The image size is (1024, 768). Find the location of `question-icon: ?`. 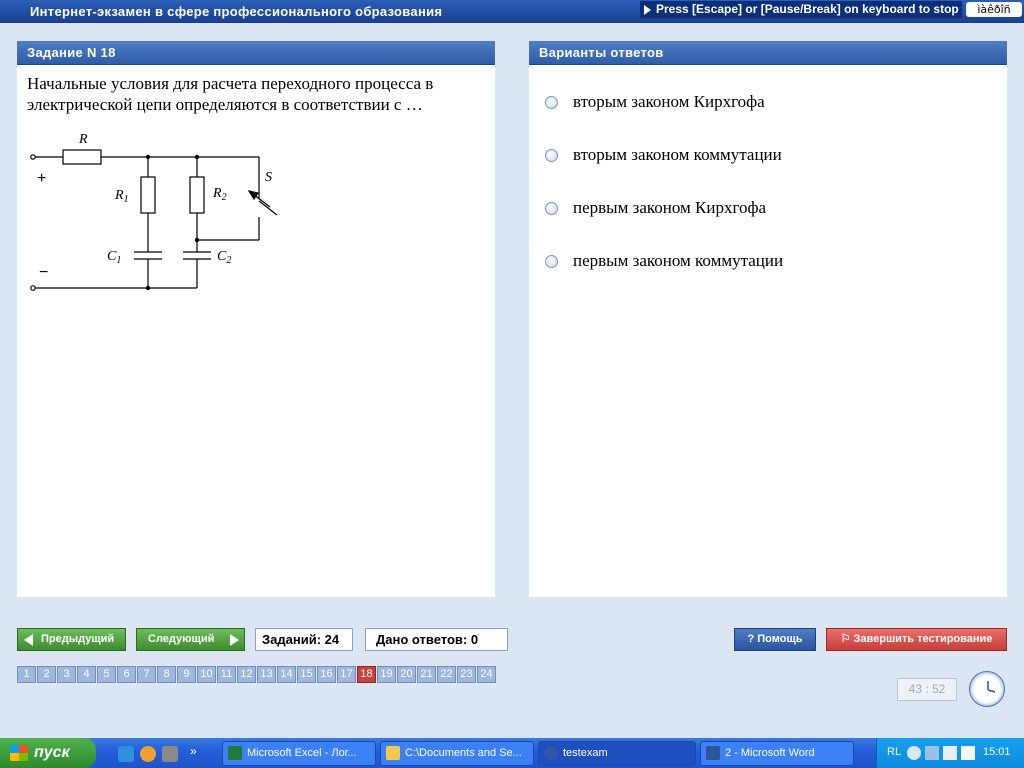

question-icon: ? is located at coordinates (752, 639).